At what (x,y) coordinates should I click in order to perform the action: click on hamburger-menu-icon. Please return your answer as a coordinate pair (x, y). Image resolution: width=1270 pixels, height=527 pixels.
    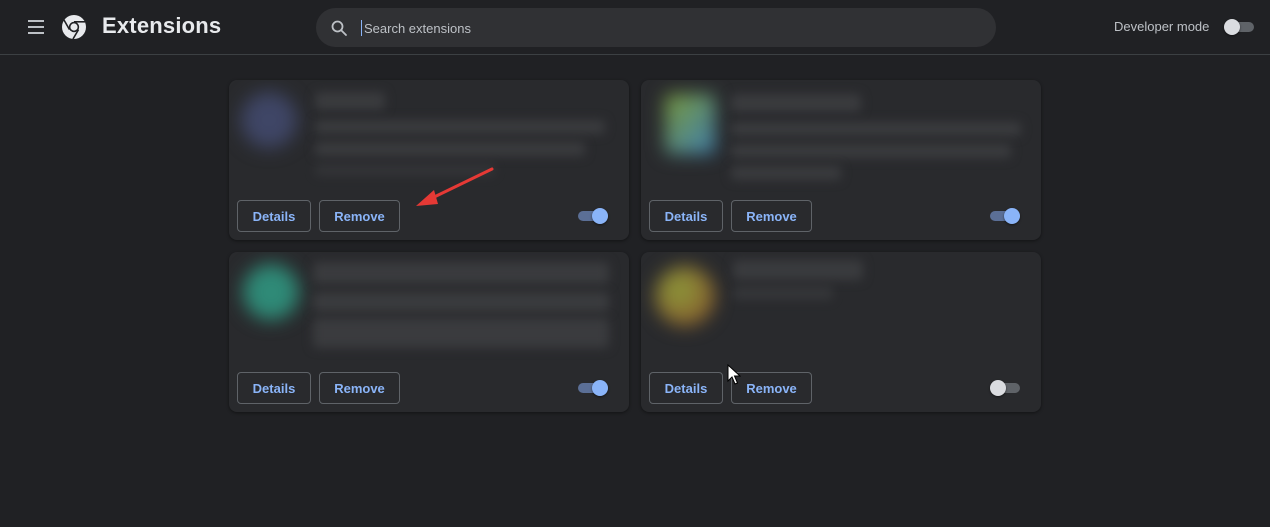
    Looking at the image, I should click on (37, 27).